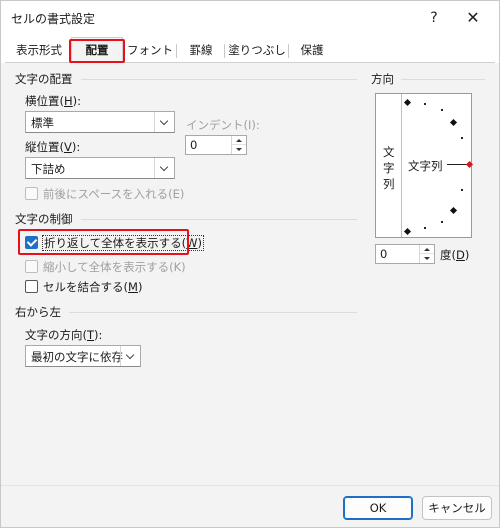 Image resolution: width=500 pixels, height=528 pixels. What do you see at coordinates (31, 193) in the screenshot?
I see `distributed-checkbox` at bounding box center [31, 193].